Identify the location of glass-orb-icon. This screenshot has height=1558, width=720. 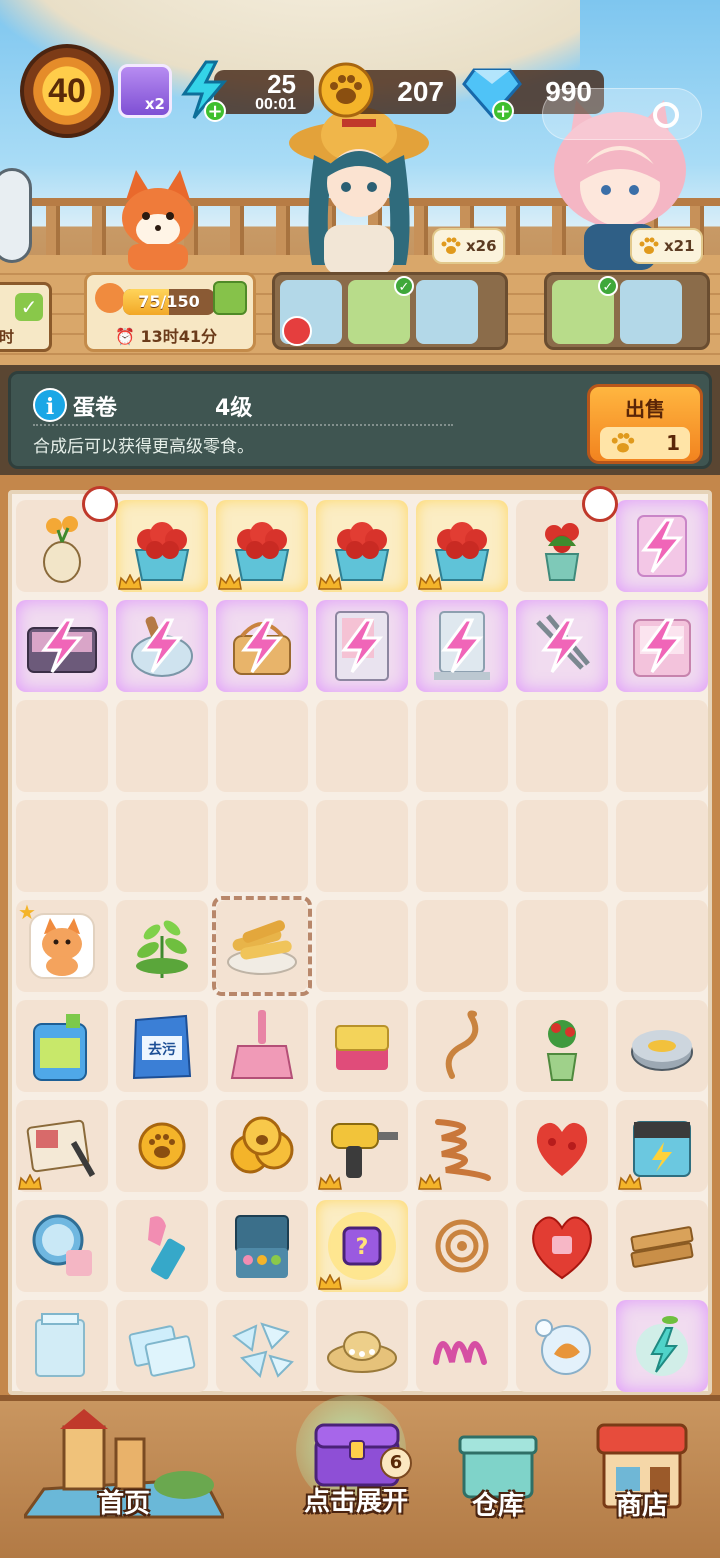
(562, 1346).